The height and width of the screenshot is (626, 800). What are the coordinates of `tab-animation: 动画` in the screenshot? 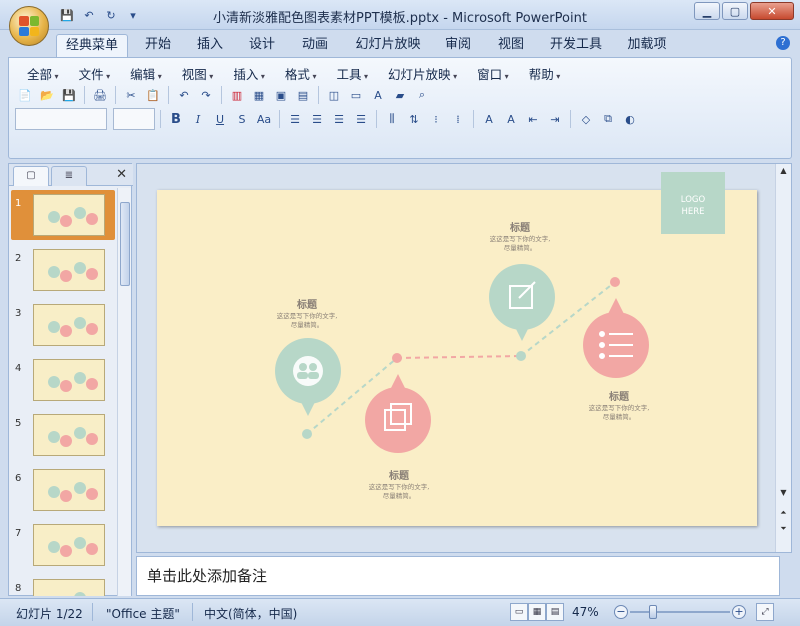 It's located at (315, 46).